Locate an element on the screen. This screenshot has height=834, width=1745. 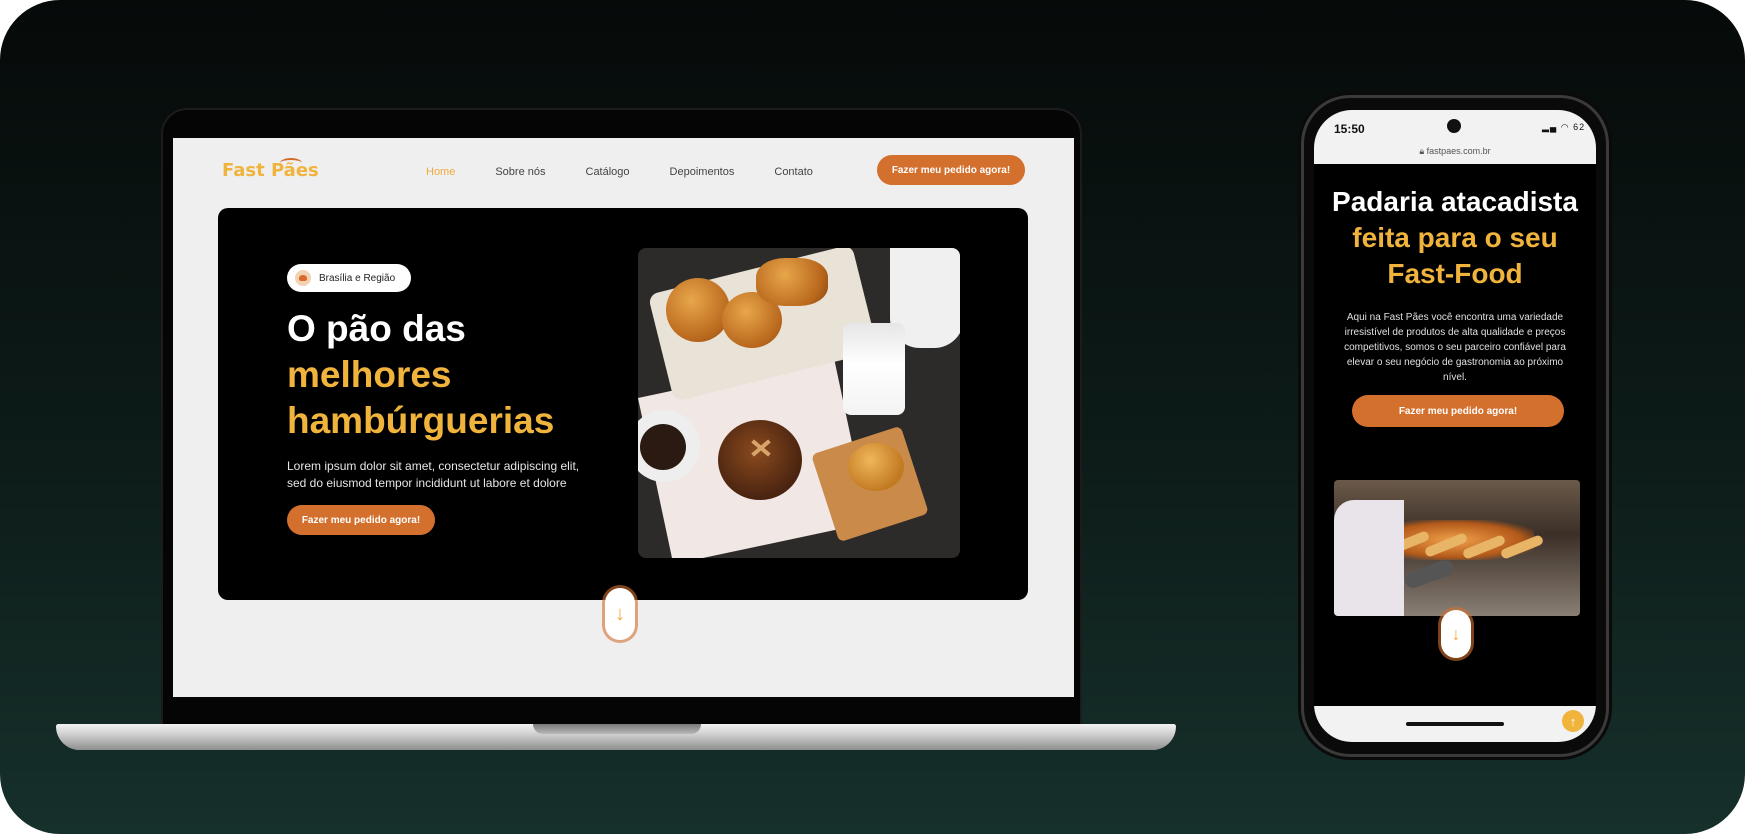
baker-shape is located at coordinates (1369, 558).